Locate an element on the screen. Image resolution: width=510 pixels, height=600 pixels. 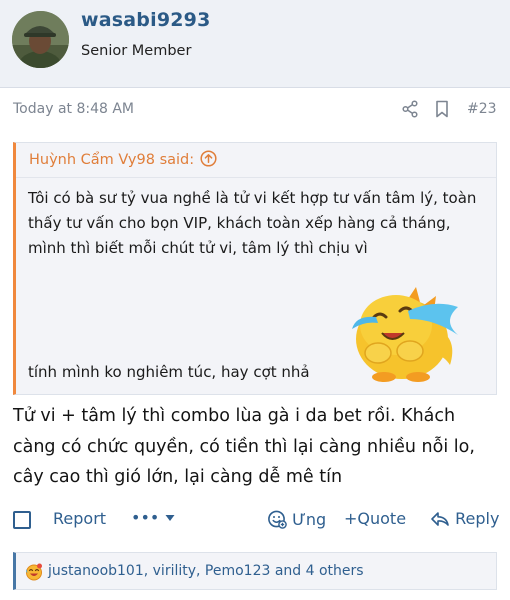
crying-sticker-icon is located at coordinates (405, 326).